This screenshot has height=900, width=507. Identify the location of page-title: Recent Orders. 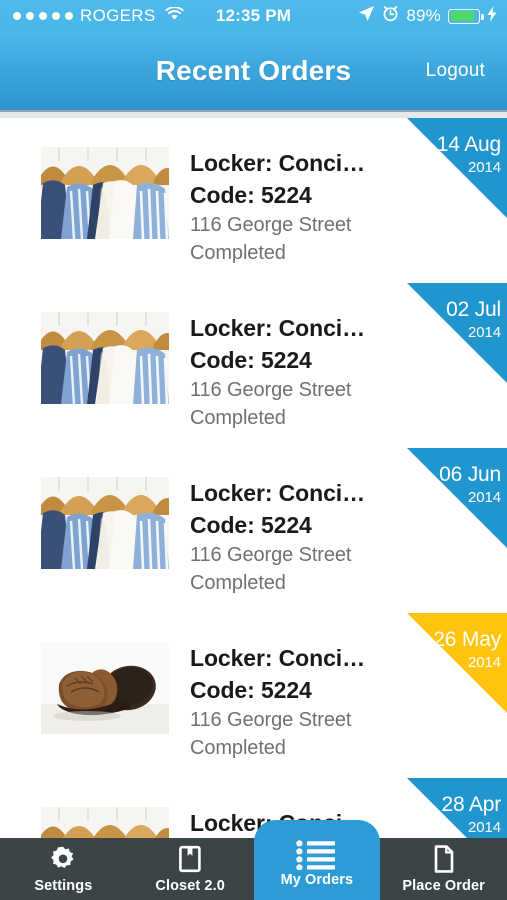
(253, 70).